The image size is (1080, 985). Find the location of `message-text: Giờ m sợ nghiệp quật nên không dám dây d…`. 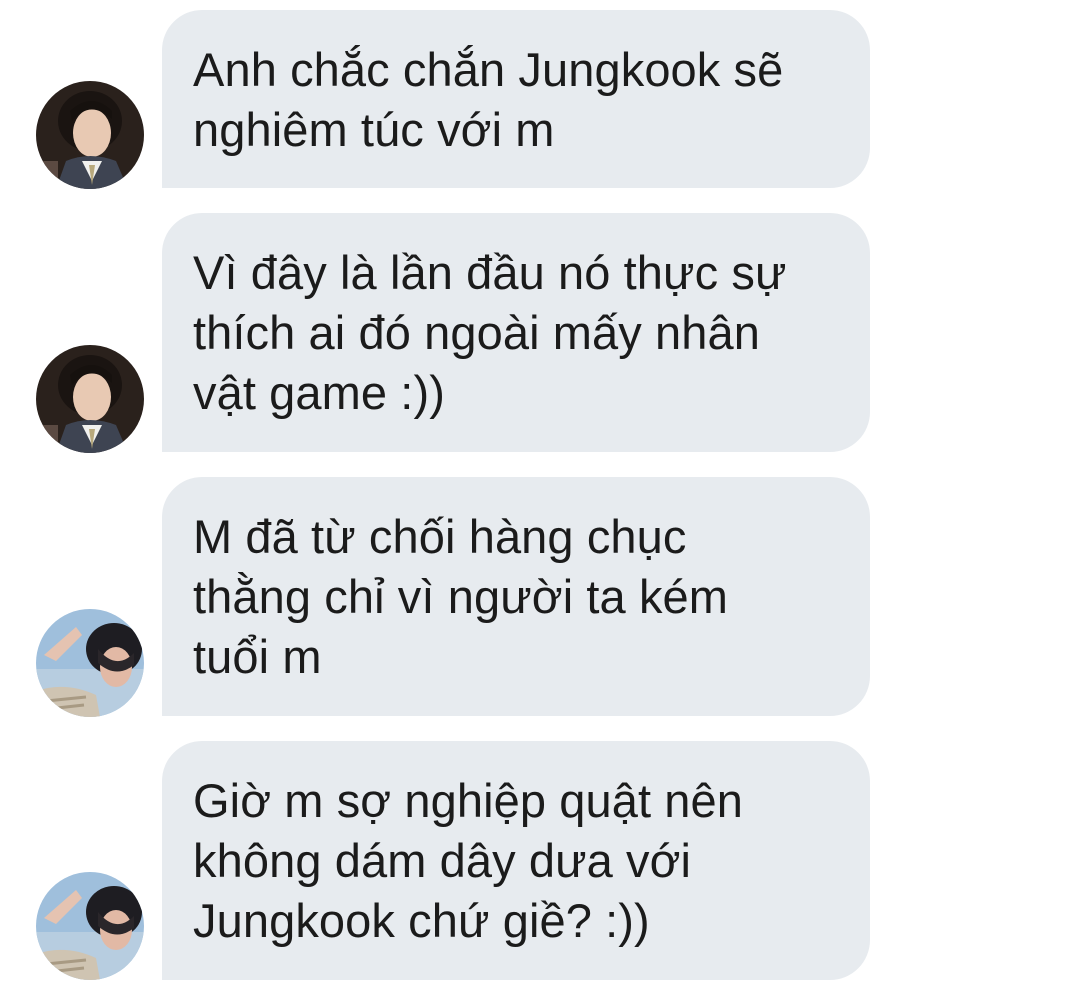

message-text: Giờ m sợ nghiệp quật nên không dám dây d… is located at coordinates (468, 860).